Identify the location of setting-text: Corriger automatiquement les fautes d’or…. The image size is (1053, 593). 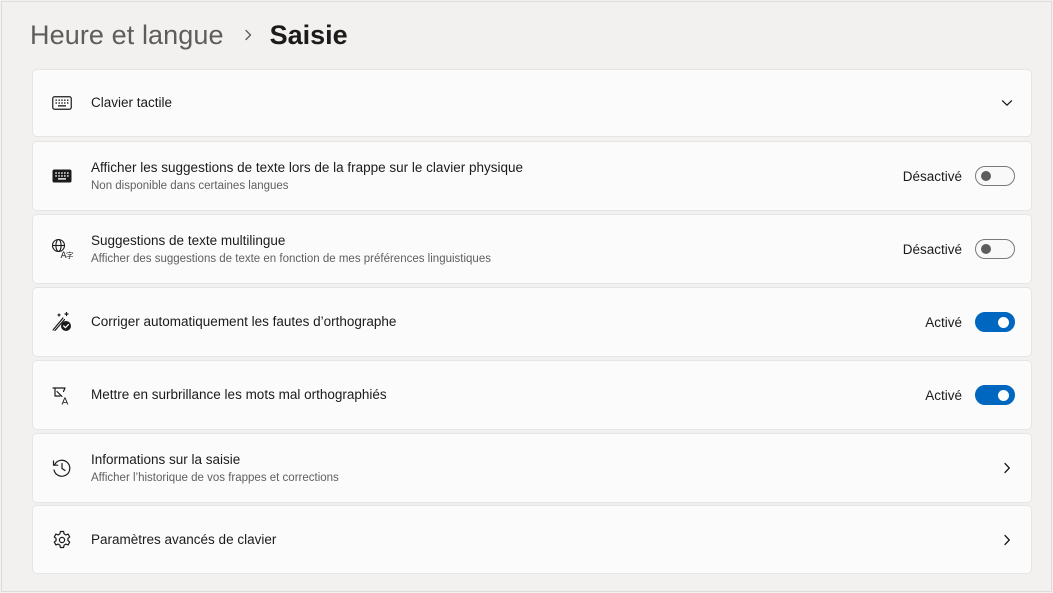
(243, 322).